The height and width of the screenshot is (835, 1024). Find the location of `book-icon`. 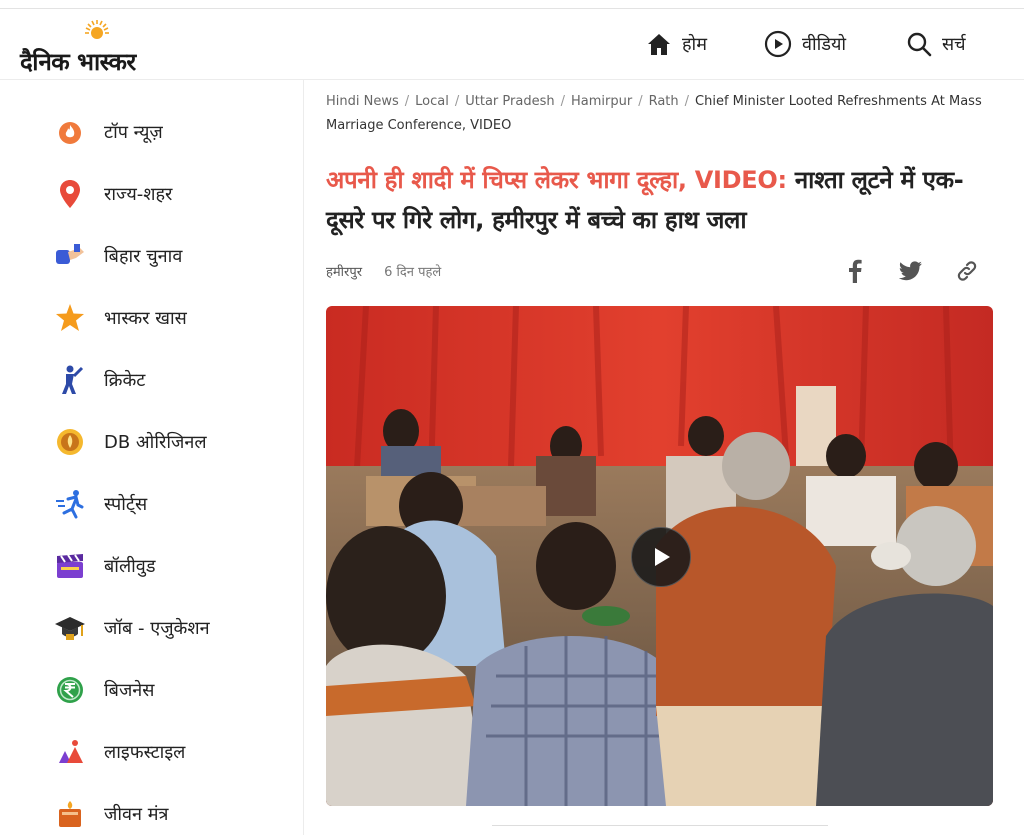

book-icon is located at coordinates (70, 814).